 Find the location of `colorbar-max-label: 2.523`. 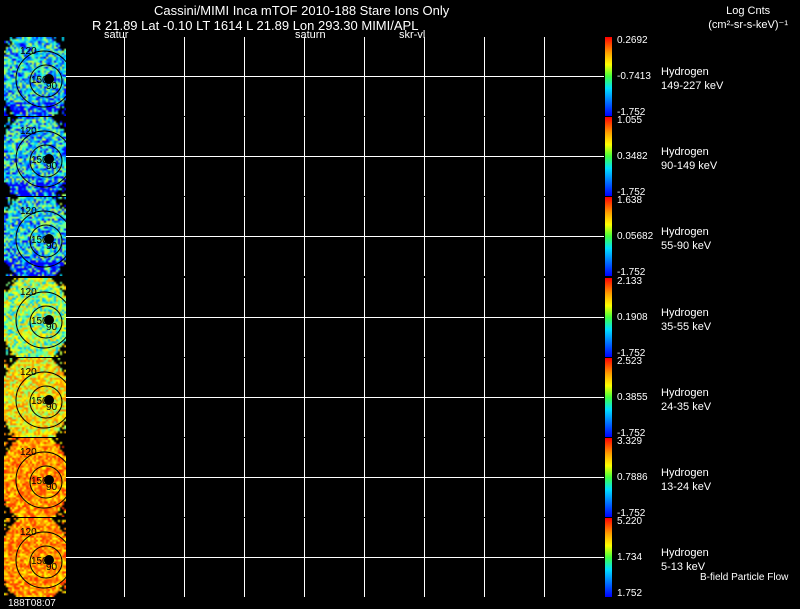

colorbar-max-label: 2.523 is located at coordinates (630, 361).